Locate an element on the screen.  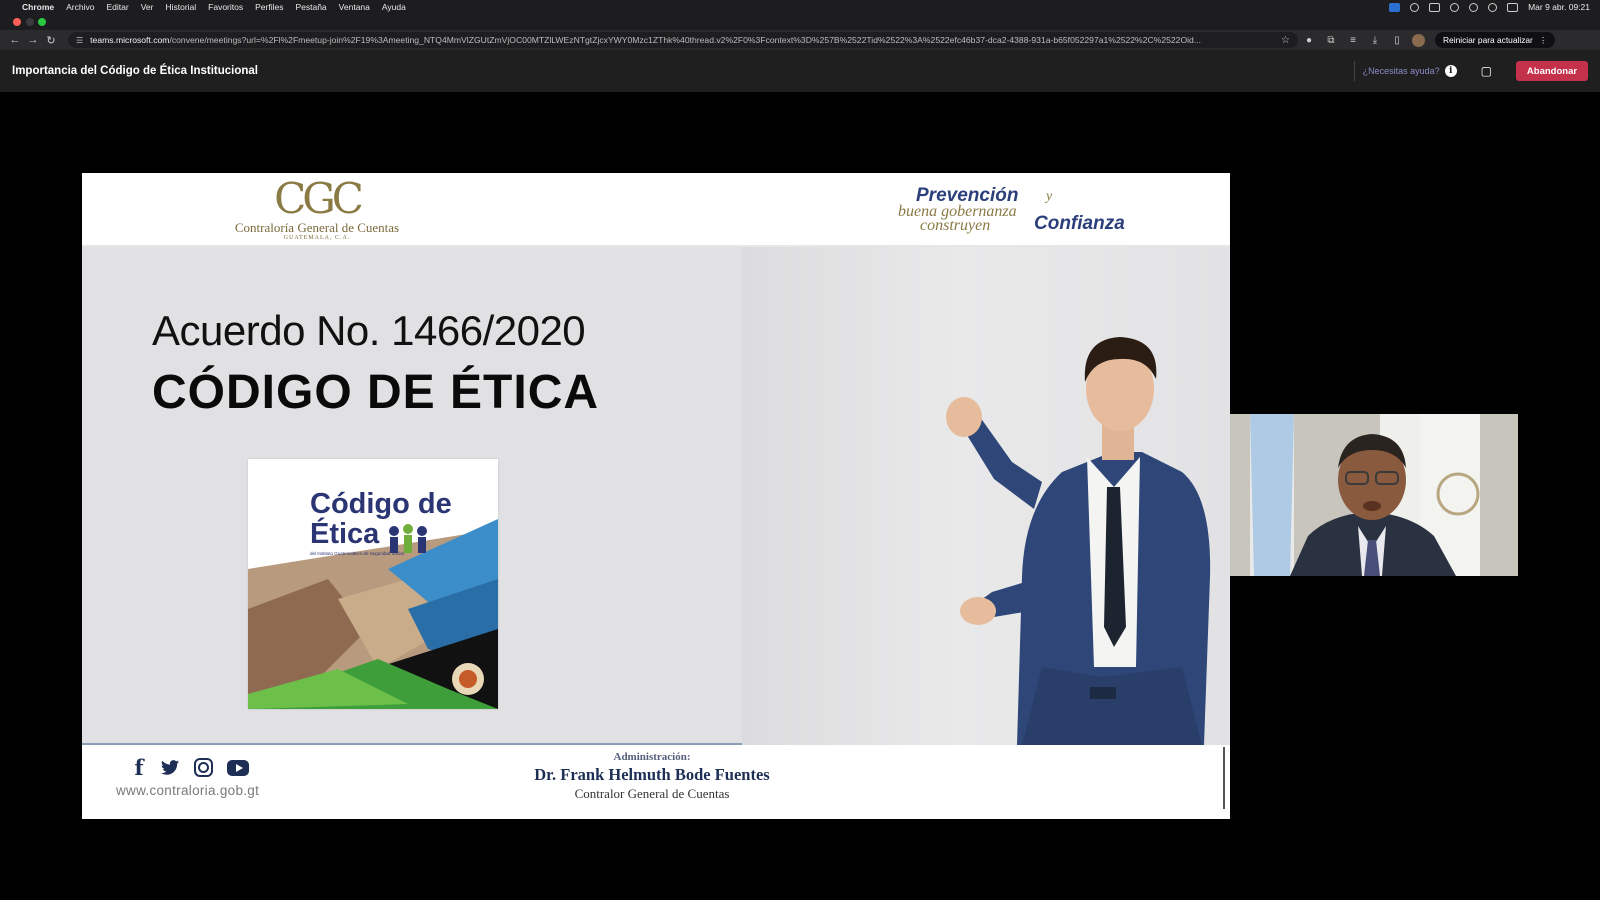
status-area: Mar 9 abr. 09:21 is located at coordinates (1489, 7).